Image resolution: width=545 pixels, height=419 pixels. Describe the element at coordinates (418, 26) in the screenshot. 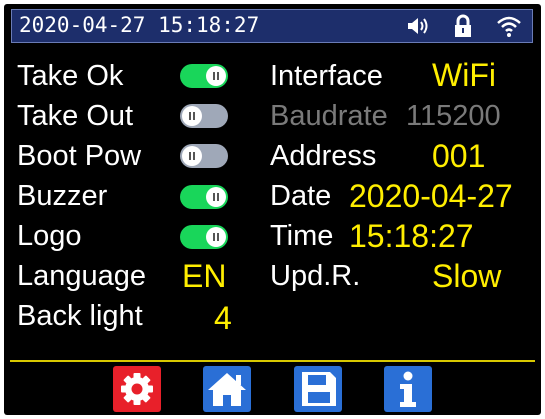

I see `speaker-icon` at that location.